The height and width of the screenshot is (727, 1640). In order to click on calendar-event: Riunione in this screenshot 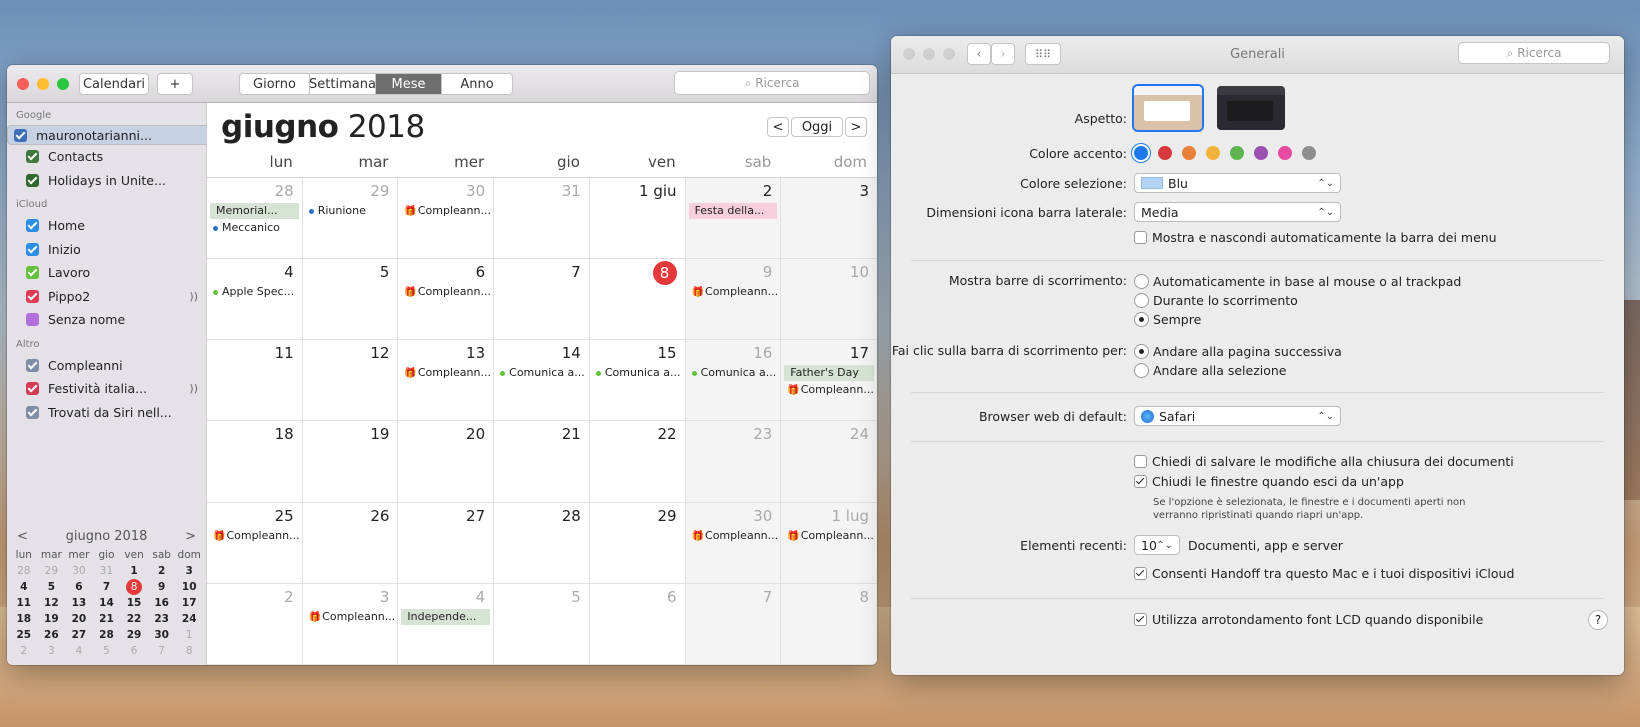, I will do `click(350, 211)`.